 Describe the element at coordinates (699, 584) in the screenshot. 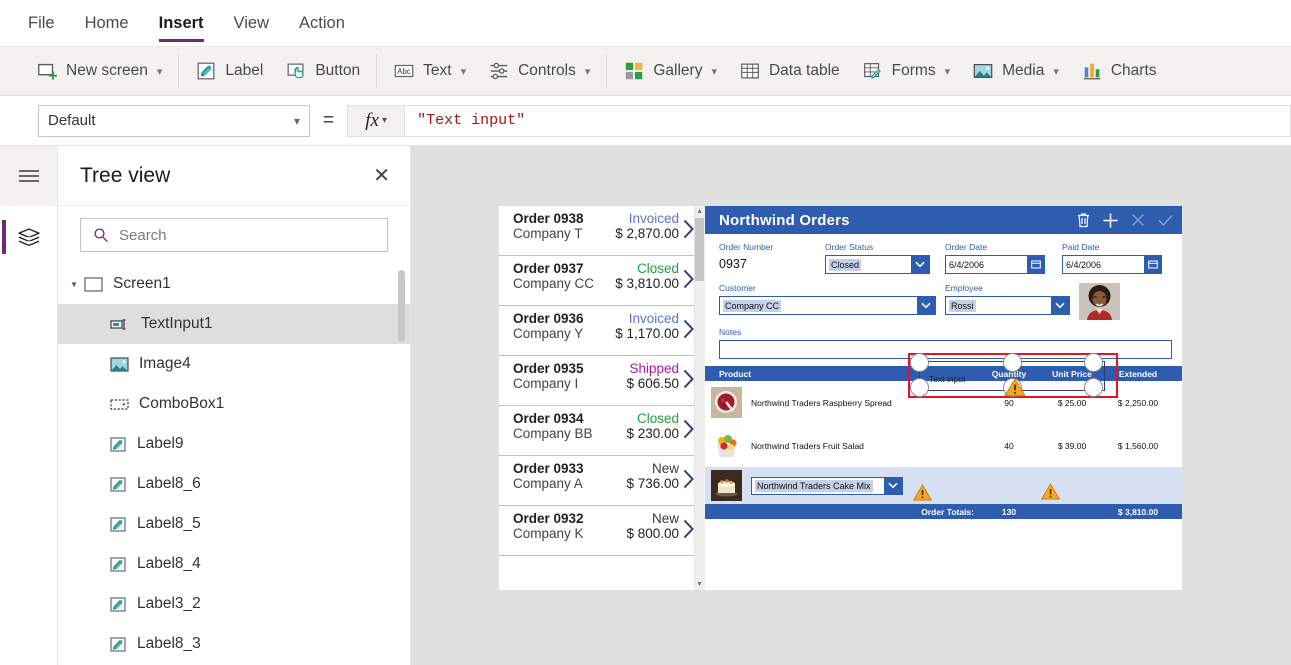

I see `scroll-down-icon: ▼` at that location.